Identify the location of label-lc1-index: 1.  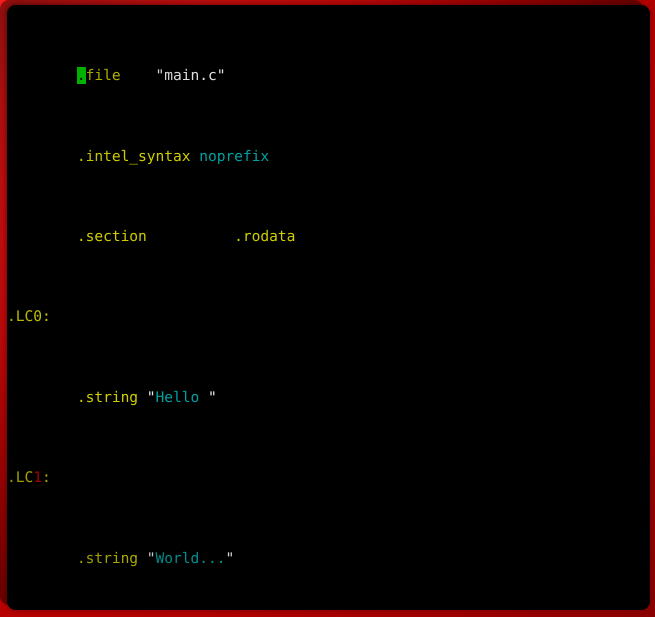
(37, 478).